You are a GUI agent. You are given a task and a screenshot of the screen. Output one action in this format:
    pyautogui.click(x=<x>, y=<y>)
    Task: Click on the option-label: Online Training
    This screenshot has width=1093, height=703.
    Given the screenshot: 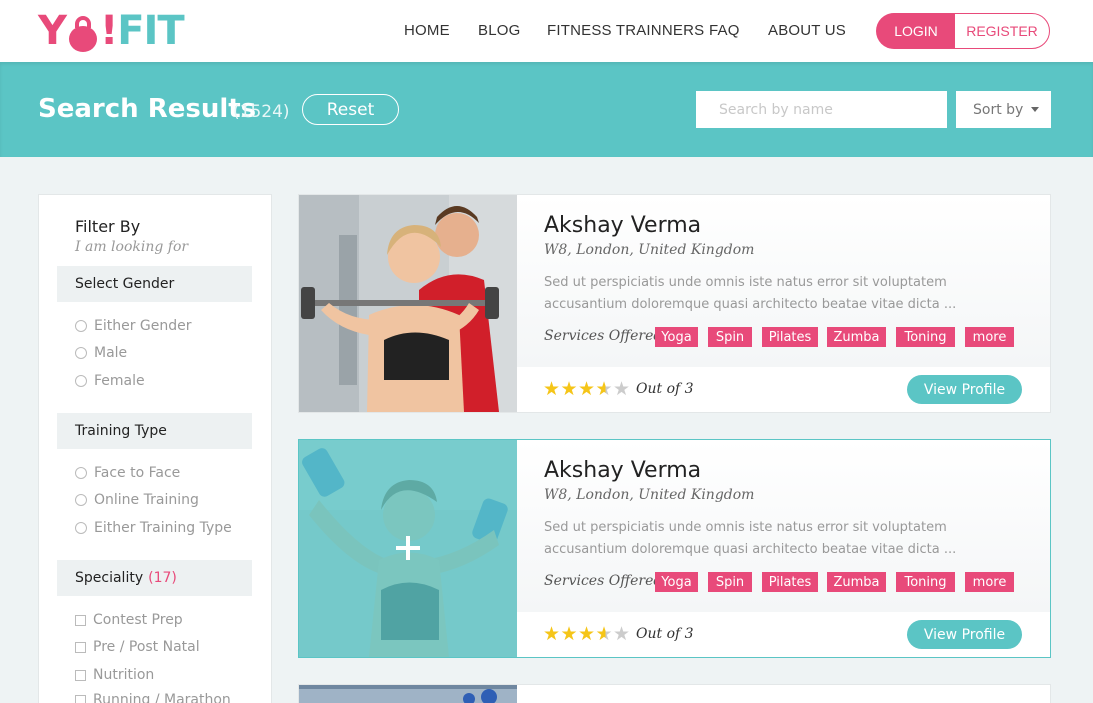 What is the action you would take?
    pyautogui.click(x=146, y=500)
    